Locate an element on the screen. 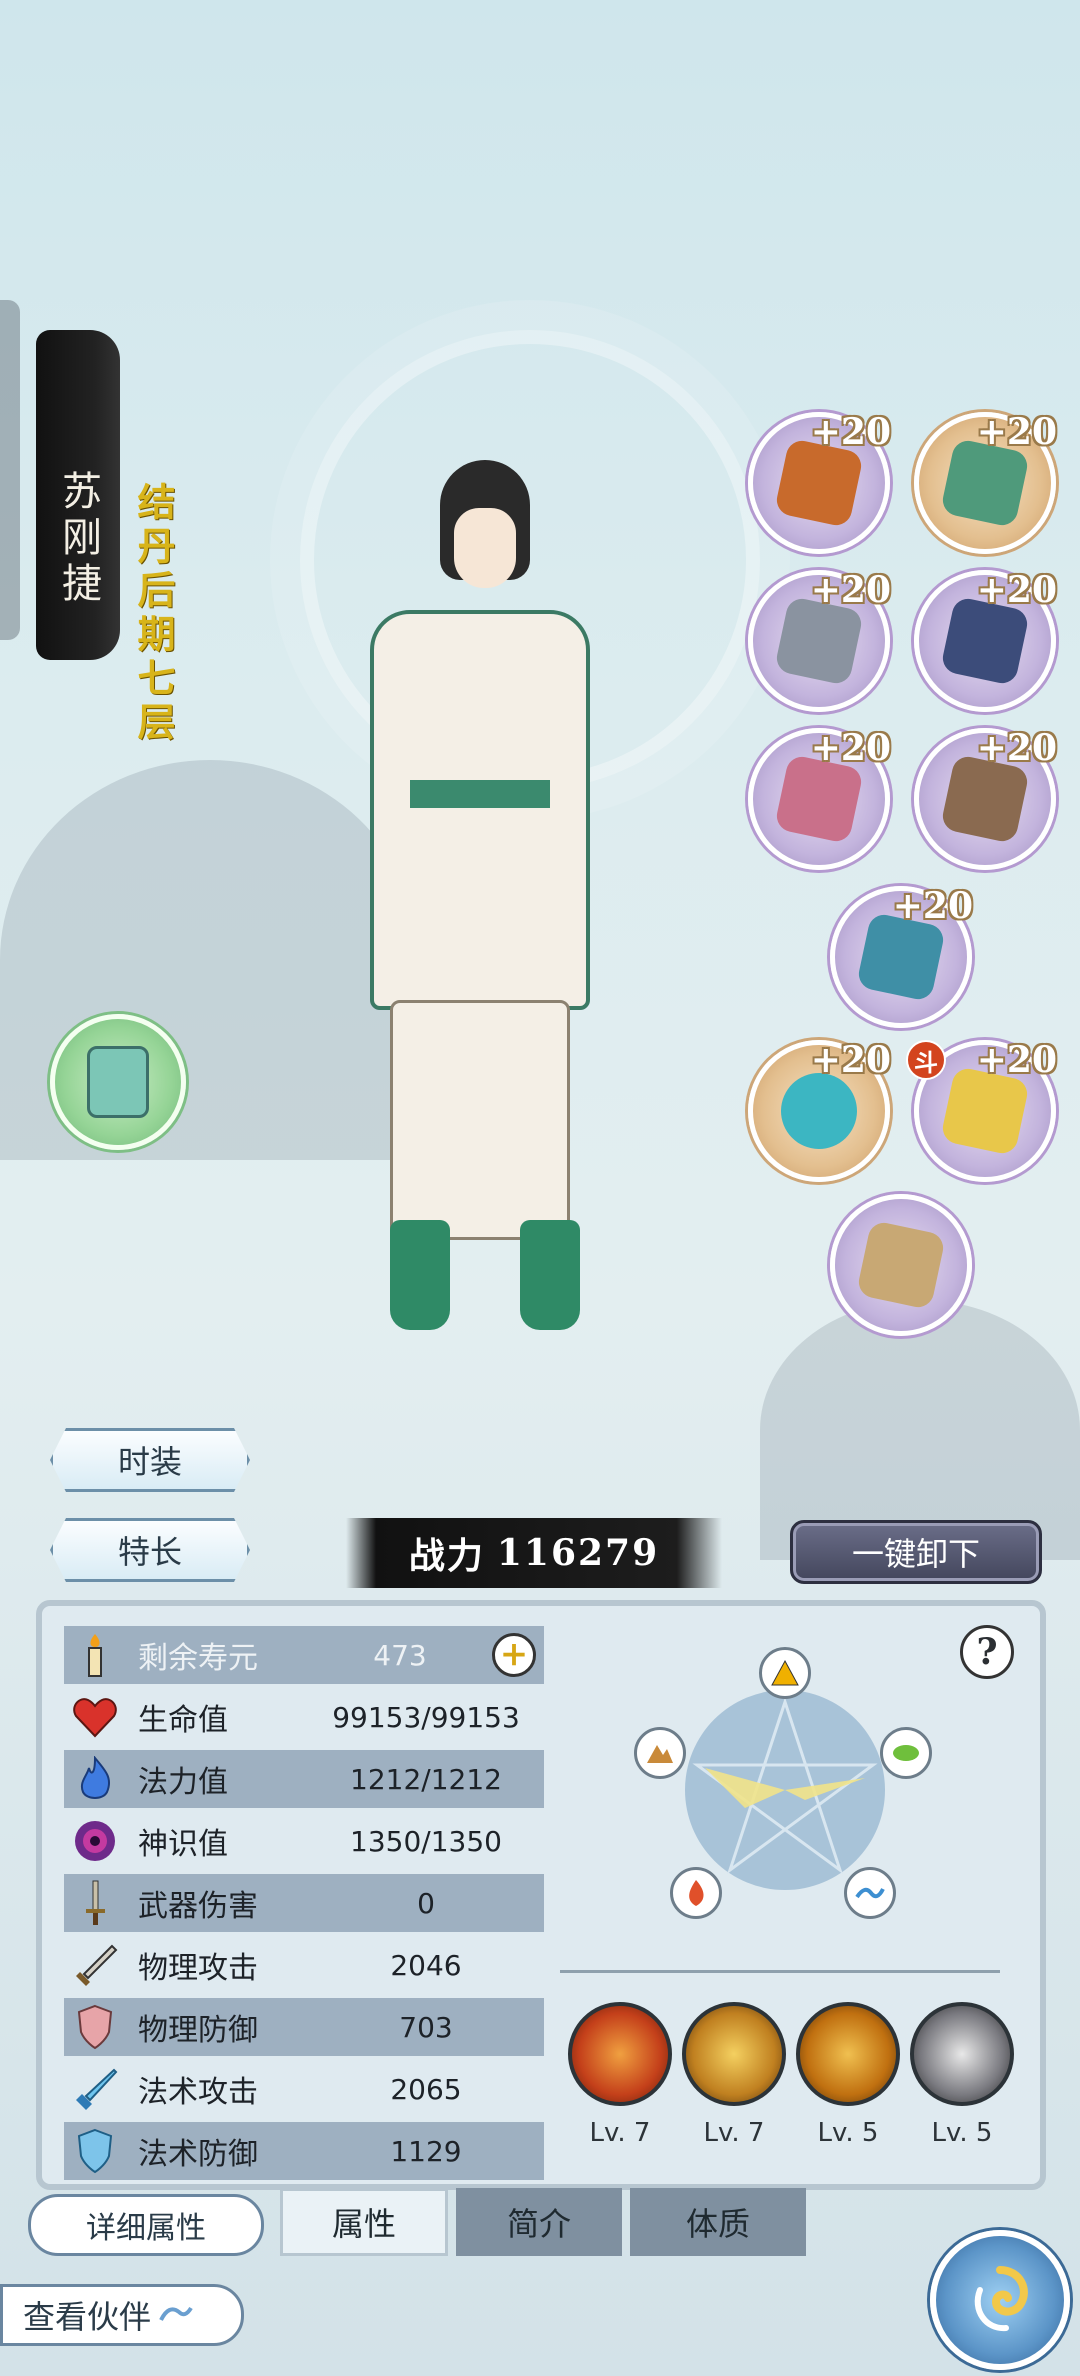 The height and width of the screenshot is (2376, 1080). shield-icon is located at coordinates (95, 2027).